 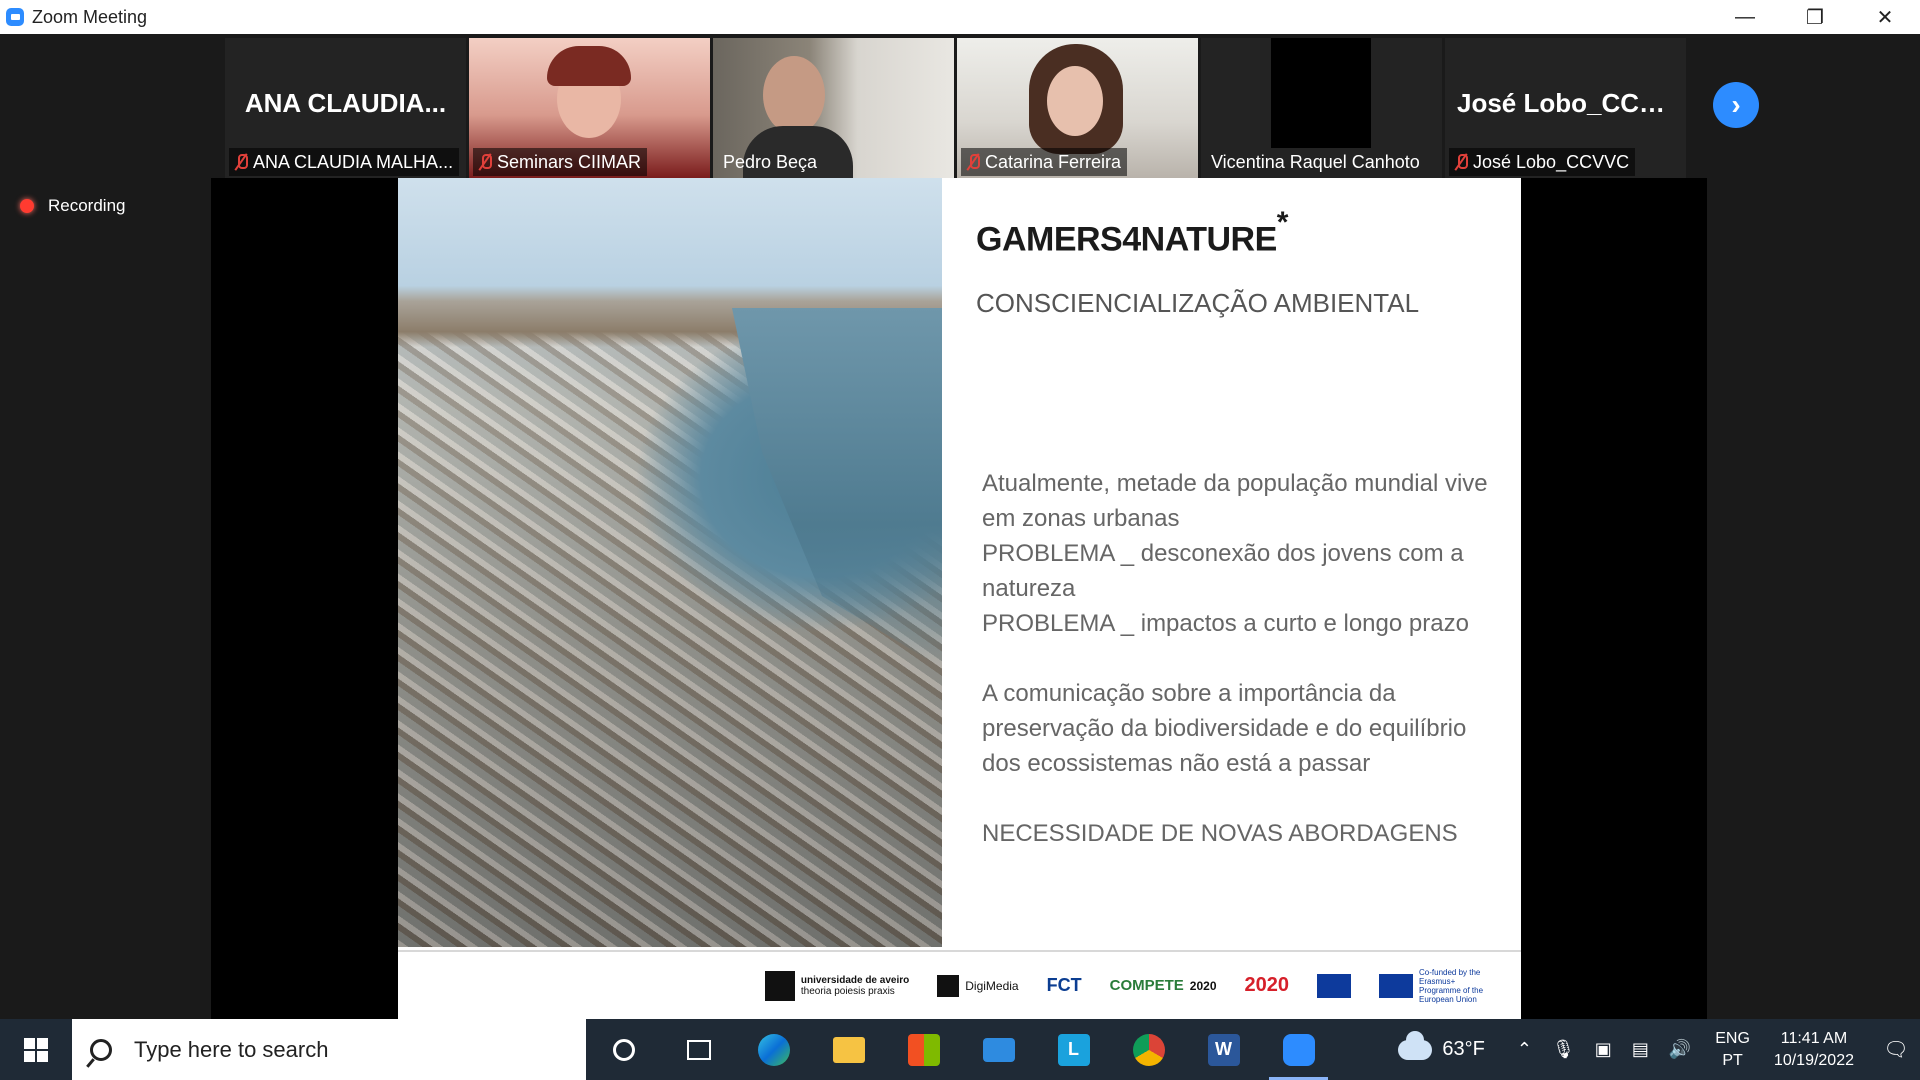 I want to click on minimize-button: —, so click(x=1745, y=17).